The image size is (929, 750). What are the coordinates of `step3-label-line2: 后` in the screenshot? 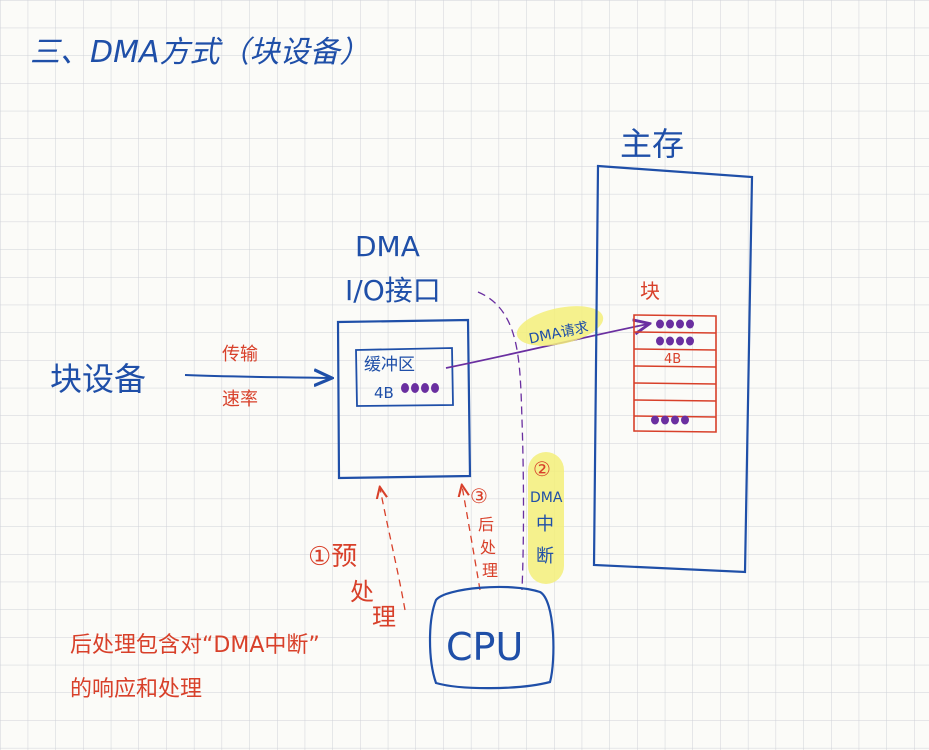 It's located at (486, 524).